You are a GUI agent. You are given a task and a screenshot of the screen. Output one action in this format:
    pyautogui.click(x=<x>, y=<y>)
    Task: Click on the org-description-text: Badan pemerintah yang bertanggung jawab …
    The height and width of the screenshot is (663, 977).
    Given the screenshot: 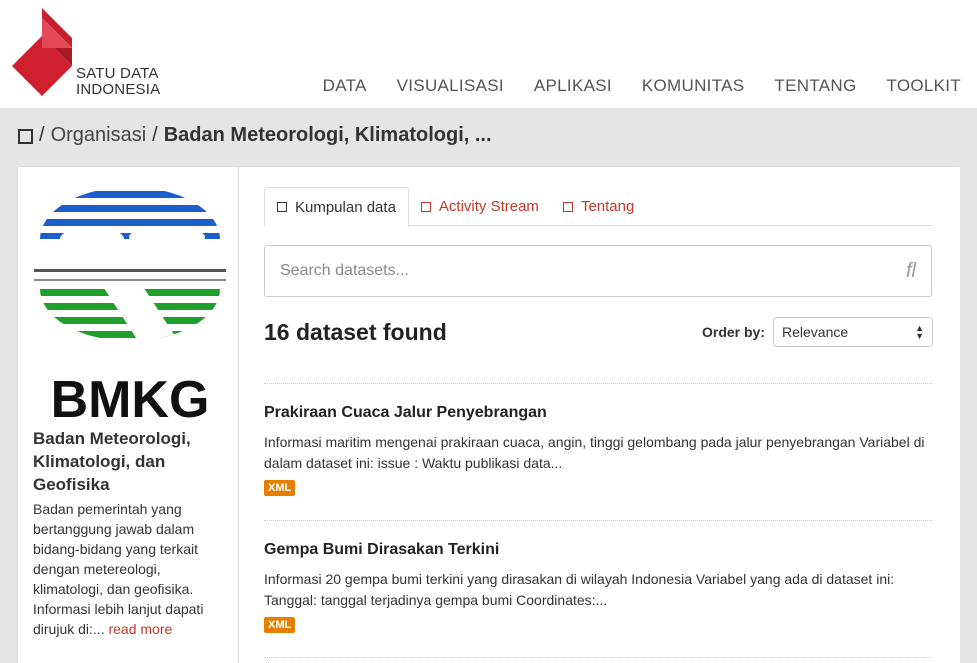 What is the action you would take?
    pyautogui.click(x=118, y=569)
    